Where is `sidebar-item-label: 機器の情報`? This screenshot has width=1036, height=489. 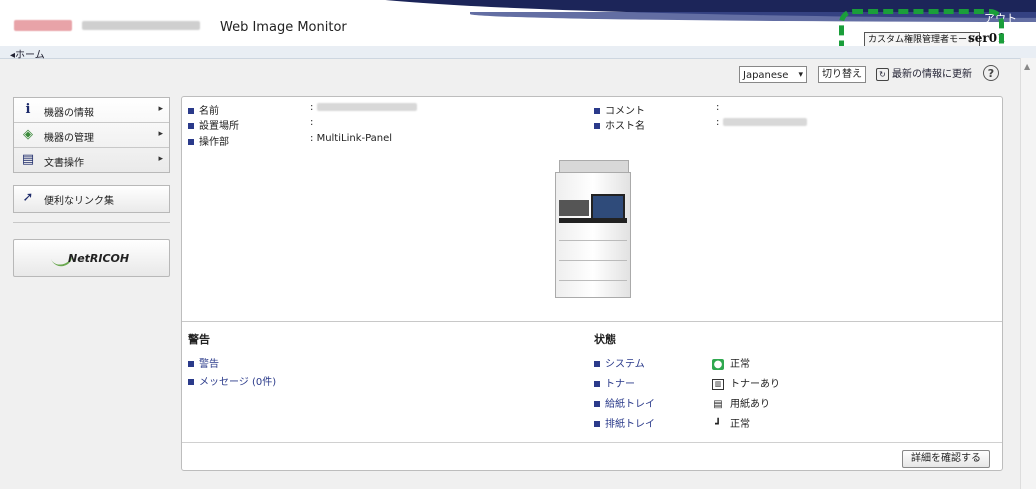
sidebar-item-label: 機器の情報 is located at coordinates (69, 113).